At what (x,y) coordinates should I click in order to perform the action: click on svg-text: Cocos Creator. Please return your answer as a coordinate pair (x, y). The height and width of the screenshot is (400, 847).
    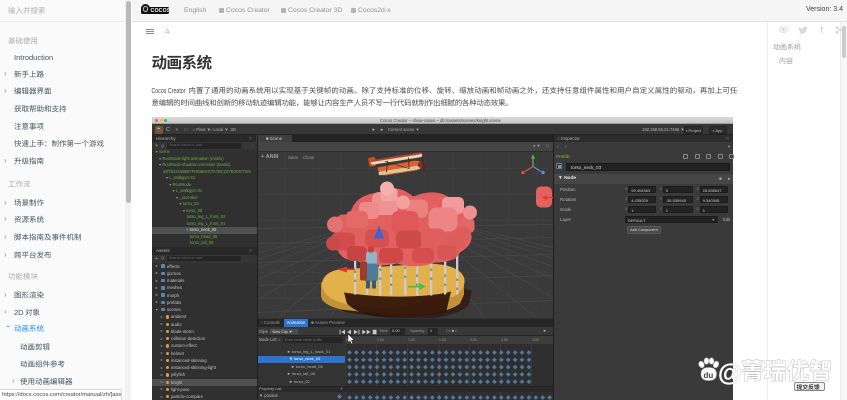
    Looking at the image, I should click on (169, 90).